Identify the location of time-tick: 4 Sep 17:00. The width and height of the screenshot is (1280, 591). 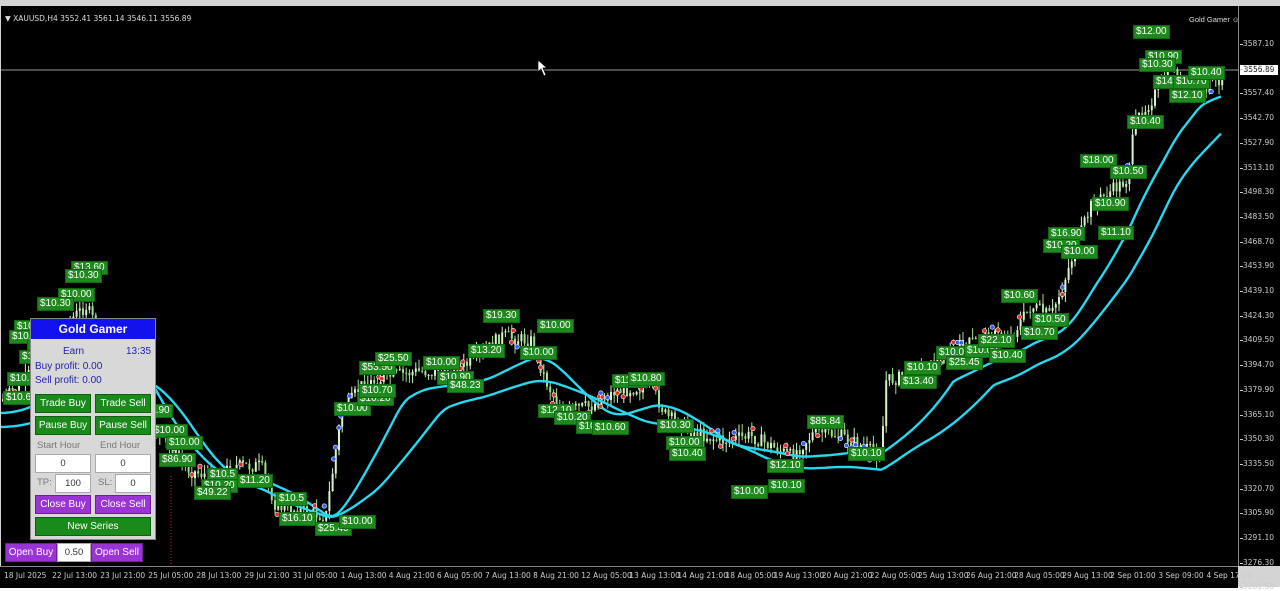
(1229, 575).